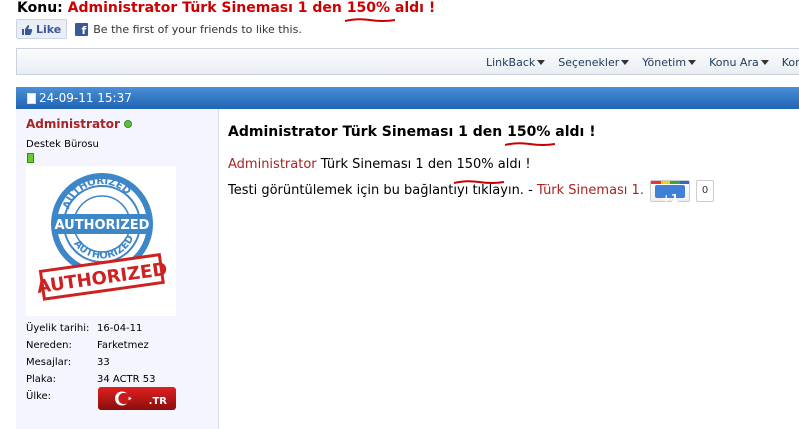 The height and width of the screenshot is (429, 799). I want to click on post-body-highlight: 150%, so click(479, 168).